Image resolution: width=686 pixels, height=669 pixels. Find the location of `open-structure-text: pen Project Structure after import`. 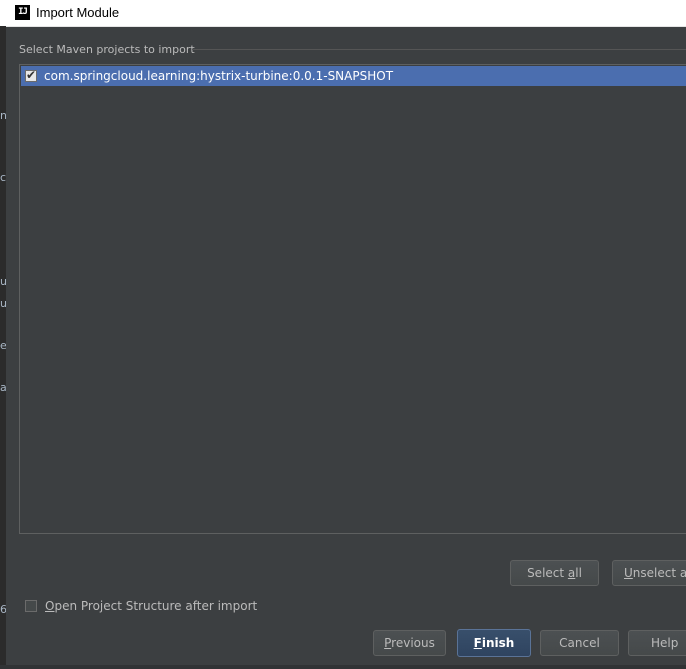

open-structure-text: pen Project Structure after import is located at coordinates (156, 606).